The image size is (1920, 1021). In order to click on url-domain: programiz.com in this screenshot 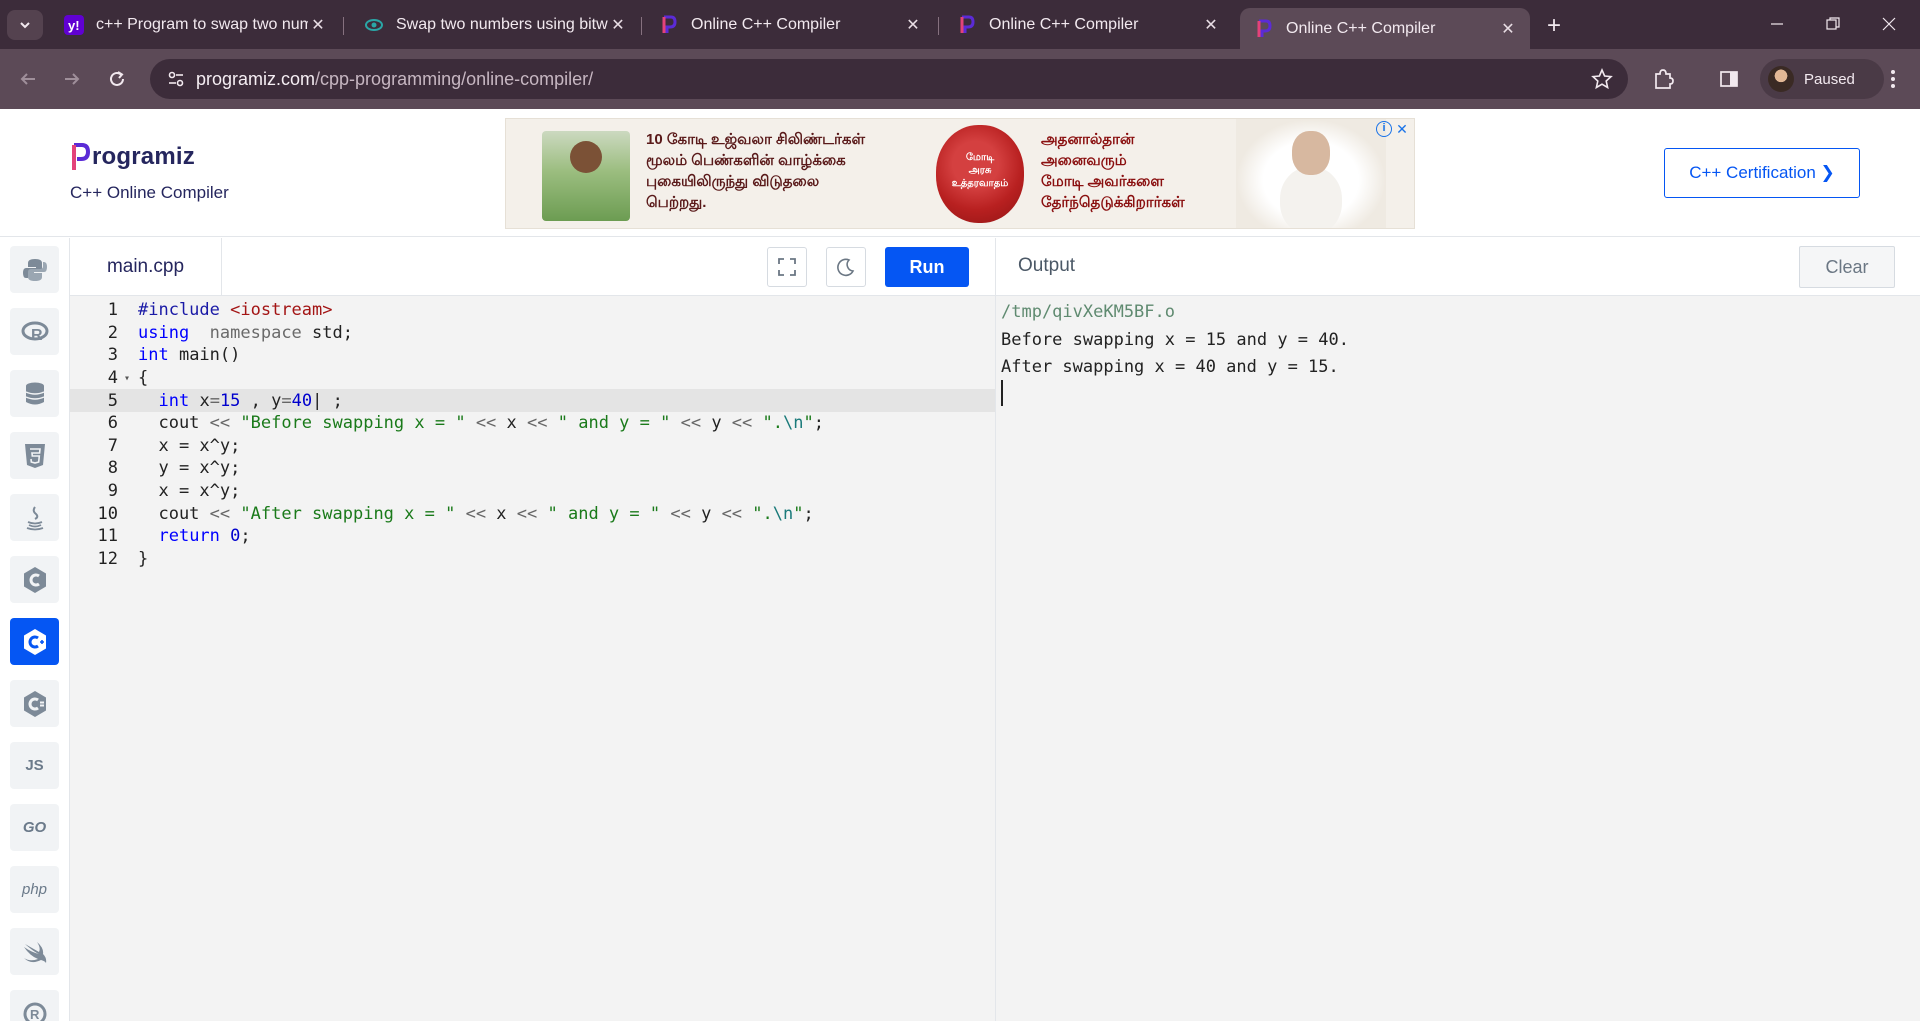, I will do `click(256, 78)`.